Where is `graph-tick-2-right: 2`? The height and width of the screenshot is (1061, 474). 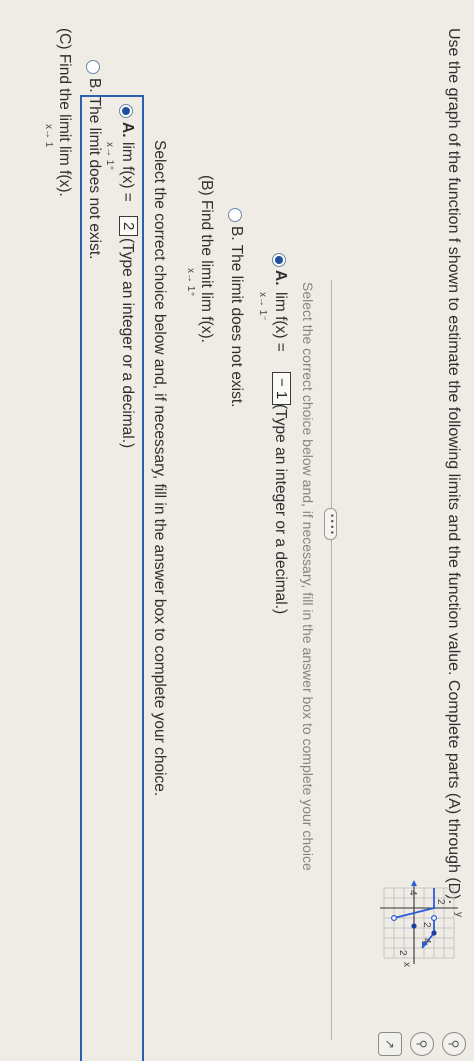
graph-tick-2-right: 2 is located at coordinates (426, 925).